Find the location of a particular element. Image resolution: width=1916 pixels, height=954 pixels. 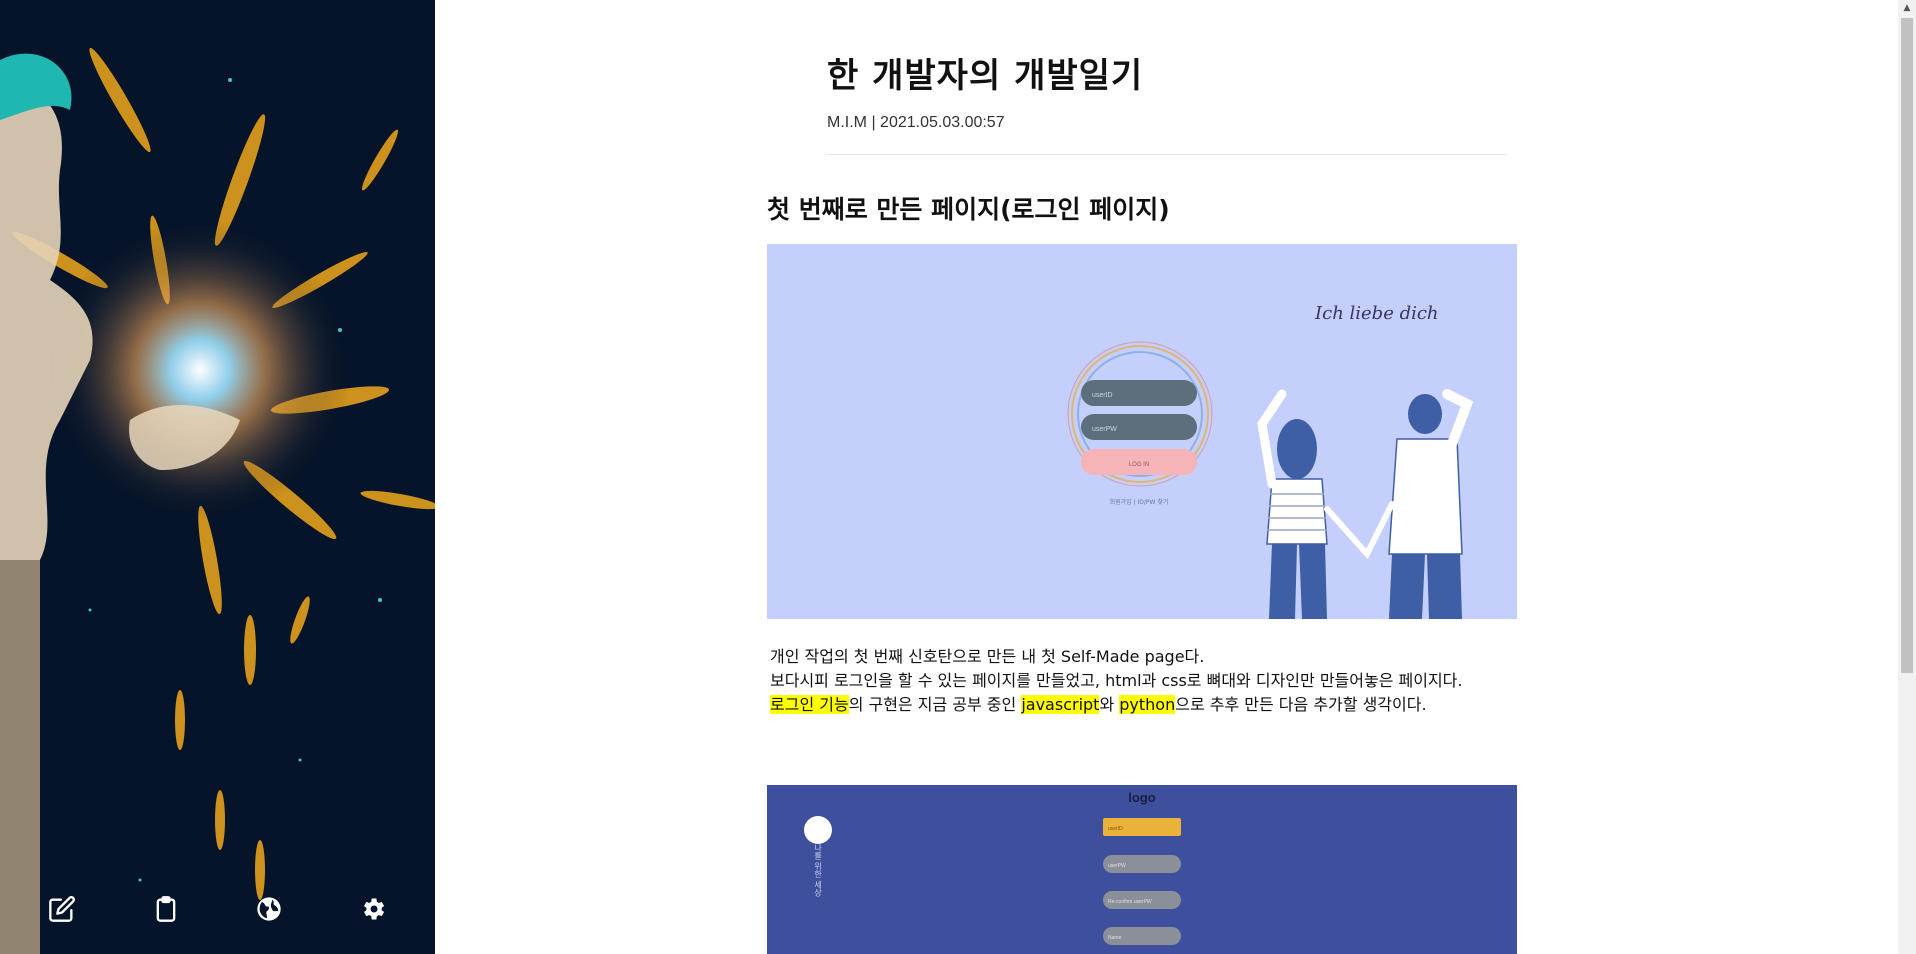

fig1-pw-input: userPW is located at coordinates (1104, 429).